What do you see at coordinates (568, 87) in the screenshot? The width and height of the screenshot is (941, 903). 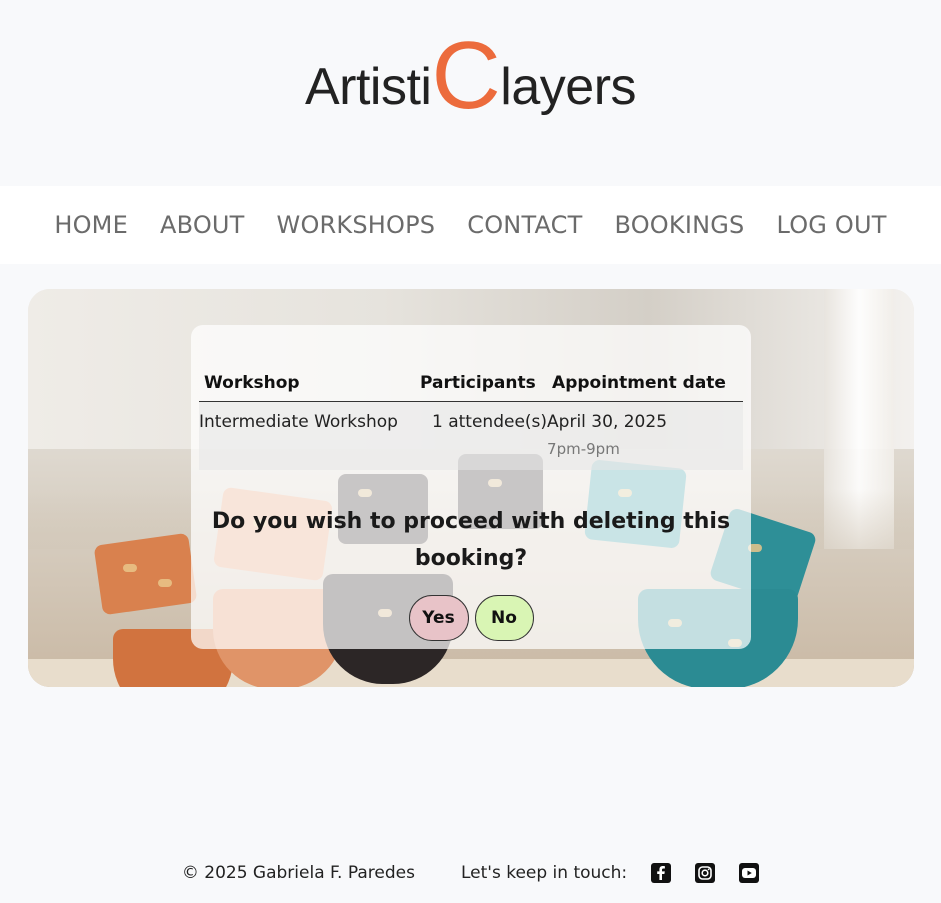 I see `logo-text-part2: layers` at bounding box center [568, 87].